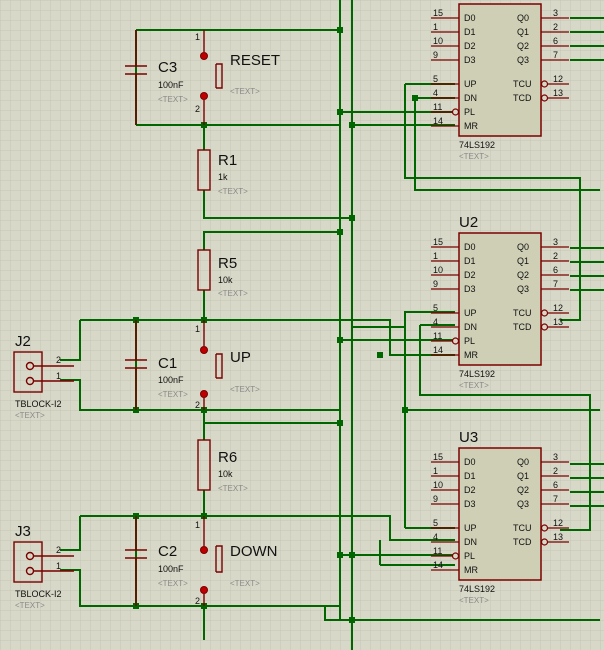 The width and height of the screenshot is (604, 650). What do you see at coordinates (470, 289) in the screenshot?
I see `chip-pin-signal: D3` at bounding box center [470, 289].